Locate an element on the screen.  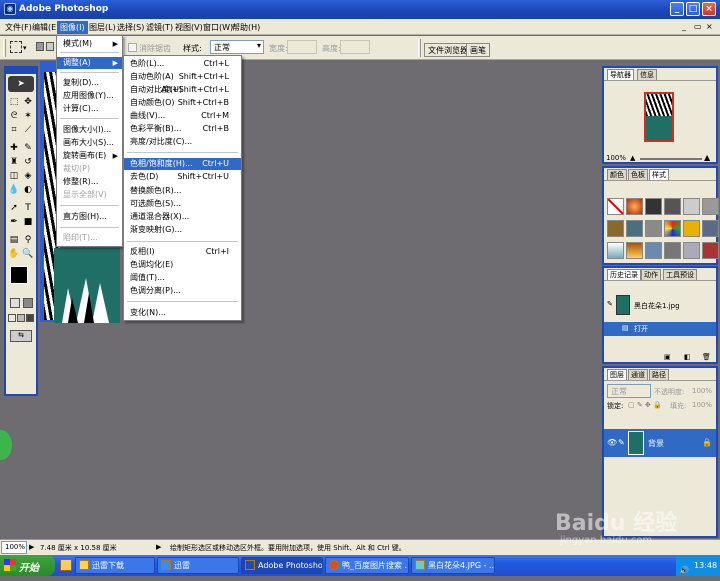
eyedropper-icon: ⚲ is located at coordinates (28, 240).